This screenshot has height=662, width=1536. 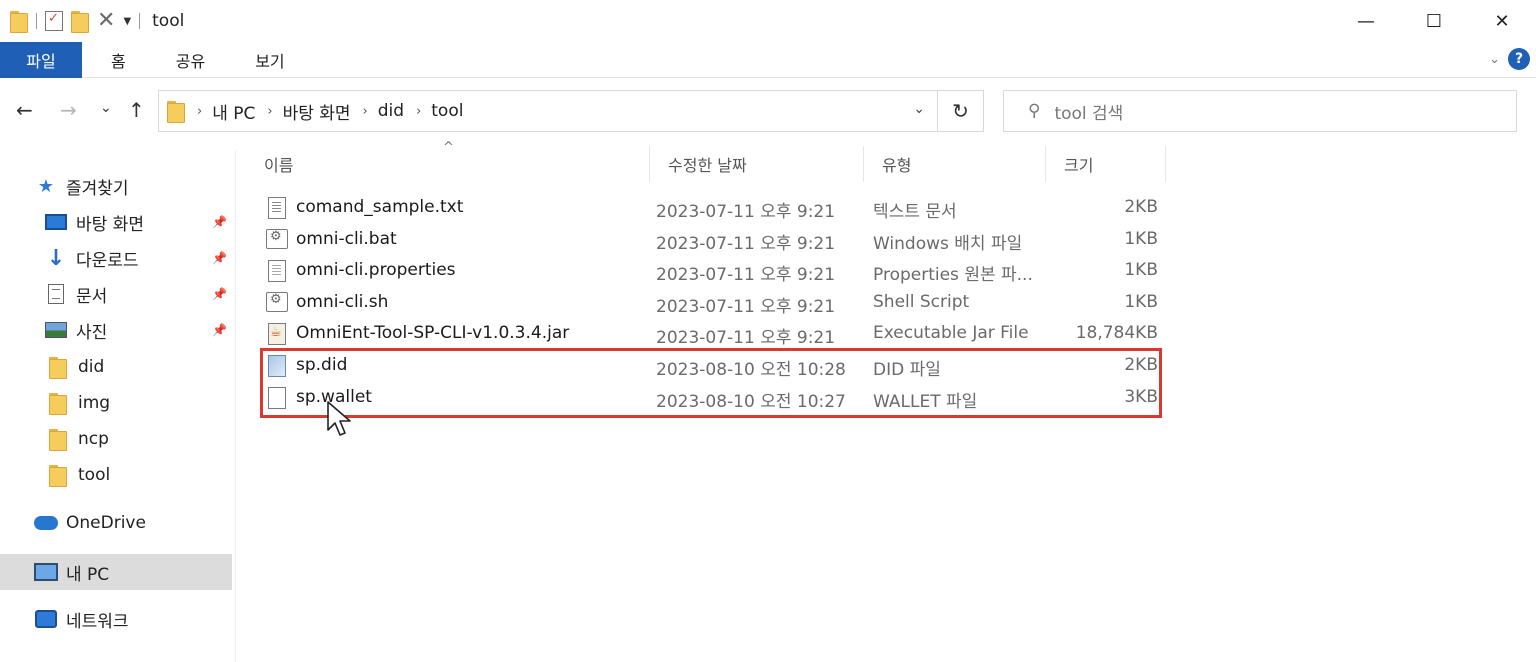 I want to click on file-size: 2KB, so click(x=1141, y=207).